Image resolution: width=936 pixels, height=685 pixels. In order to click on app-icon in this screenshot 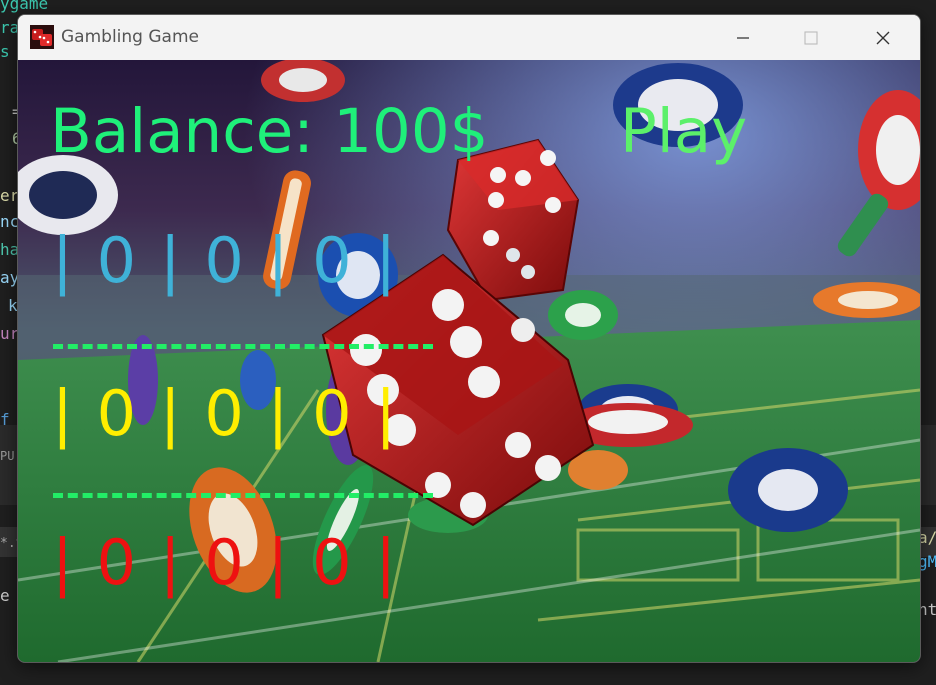, I will do `click(42, 37)`.